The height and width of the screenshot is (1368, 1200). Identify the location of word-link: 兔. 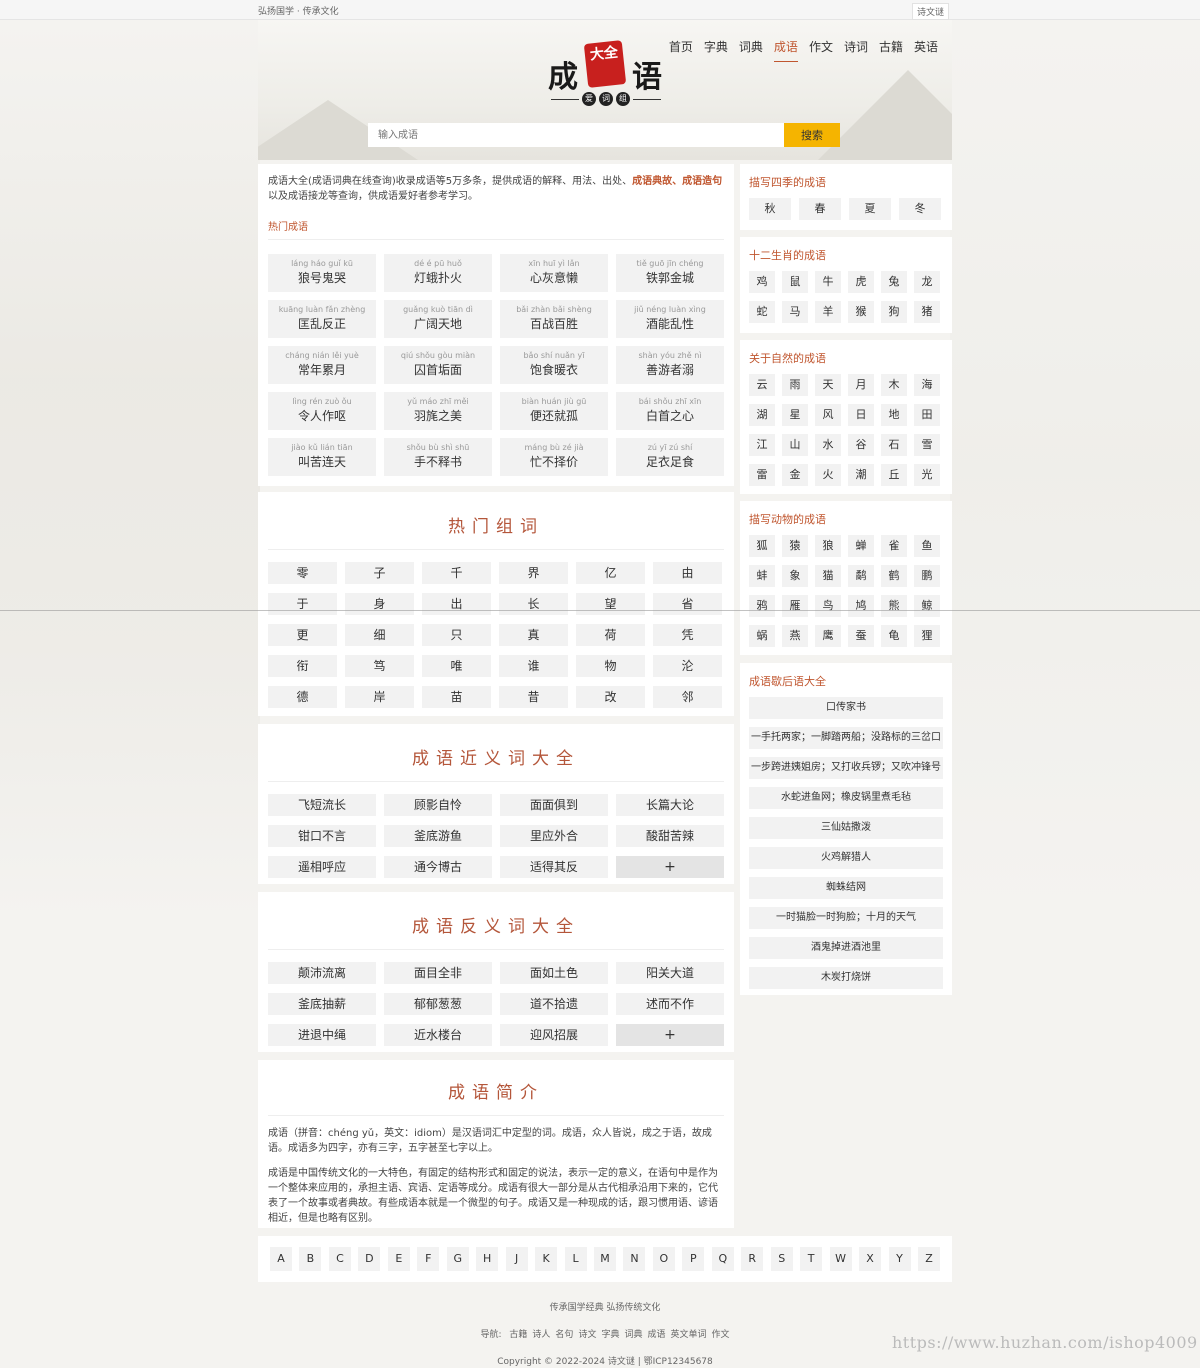
(894, 282).